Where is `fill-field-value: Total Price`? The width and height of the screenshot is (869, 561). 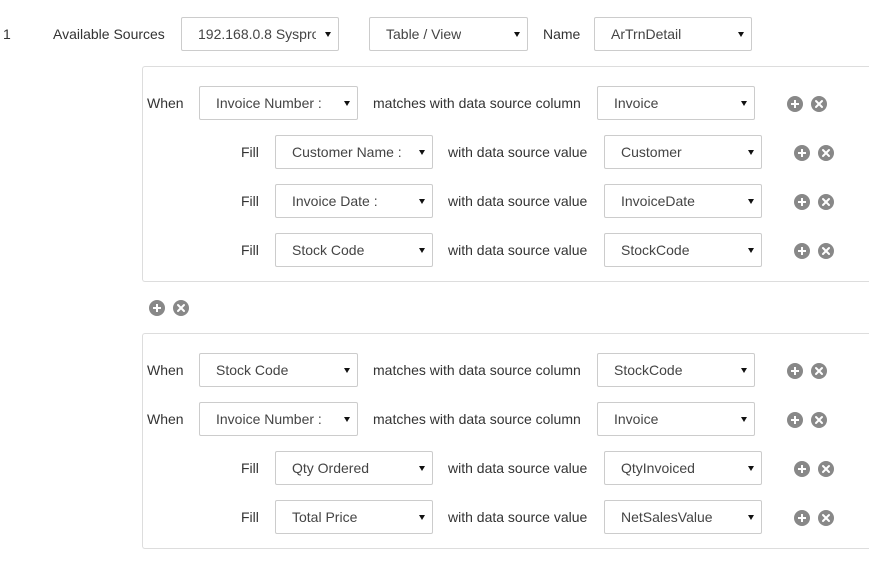
fill-field-value: Total Price is located at coordinates (325, 517).